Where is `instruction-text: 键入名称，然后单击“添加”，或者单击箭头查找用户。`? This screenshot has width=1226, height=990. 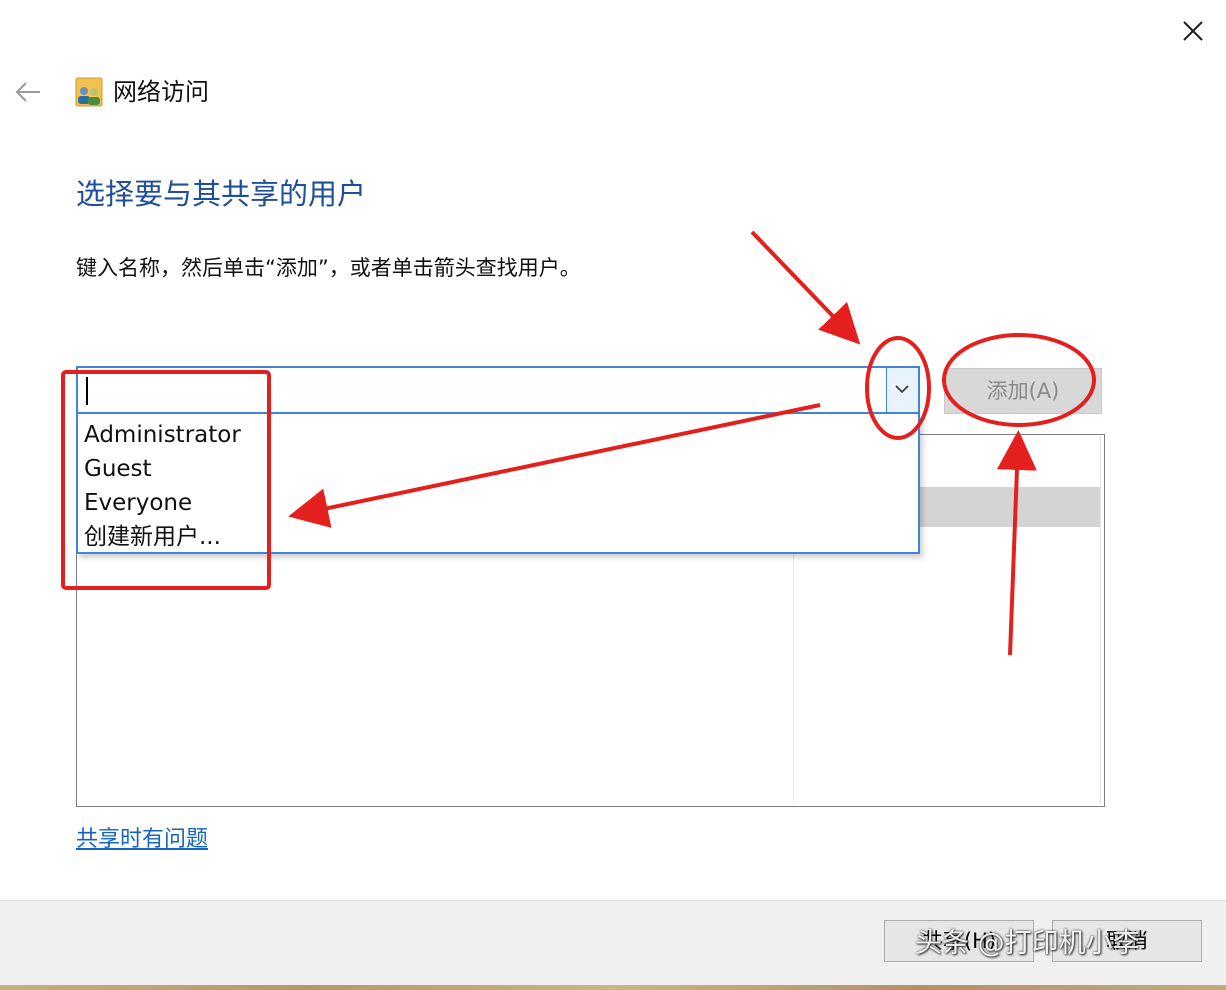 instruction-text: 键入名称，然后单击“添加”，或者单击箭头查找用户。 is located at coordinates (328, 268).